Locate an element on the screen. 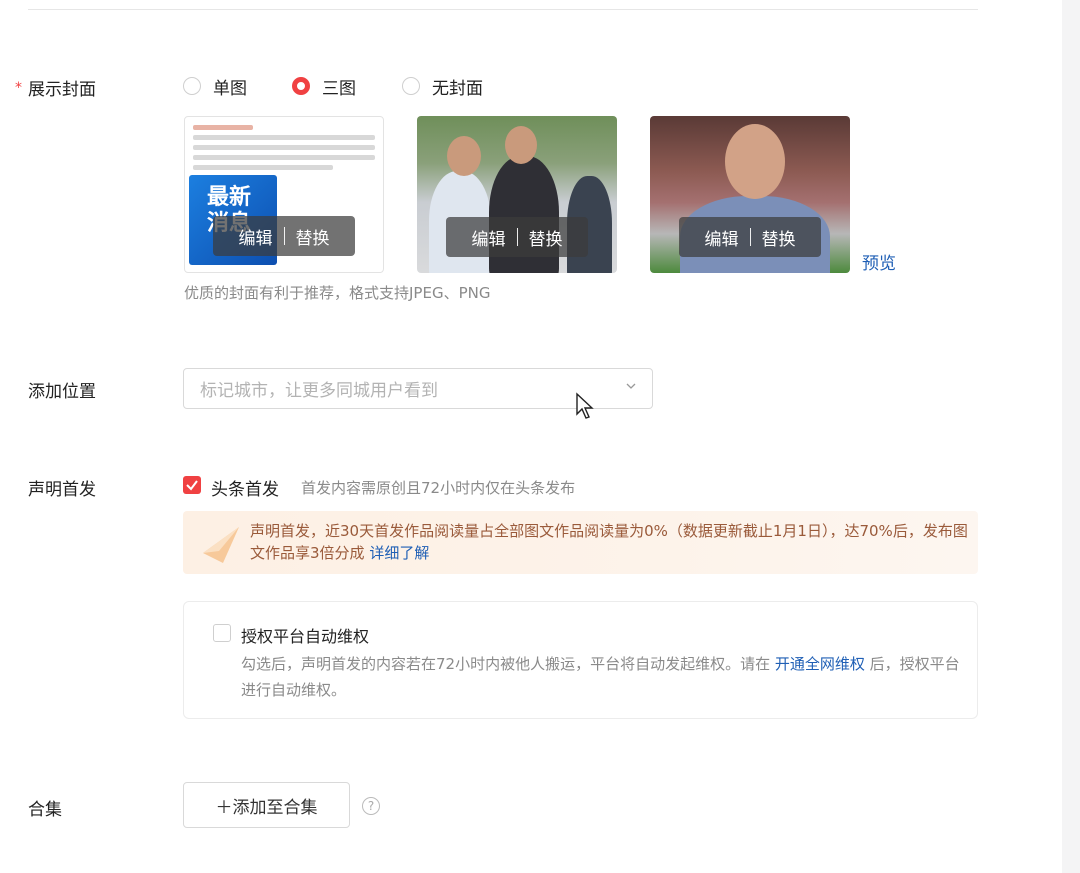 The image size is (1080, 873). location-placeholder: 标记城市，让更多同城用户看到 is located at coordinates (319, 391).